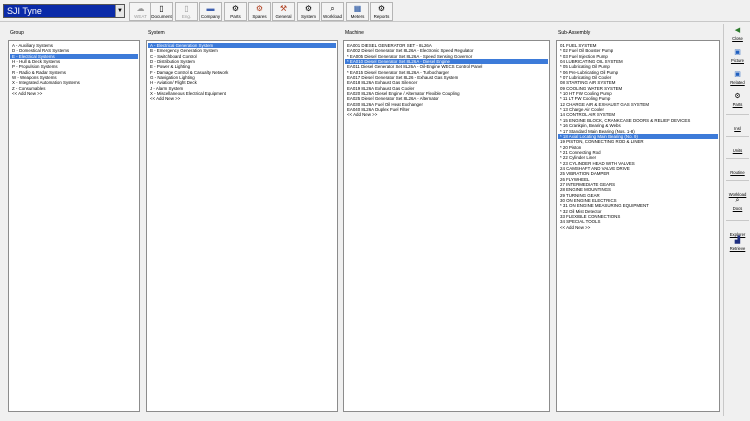 This screenshot has height=421, width=750. Describe the element at coordinates (737, 35) in the screenshot. I see `close-button: ◀ Close` at that location.